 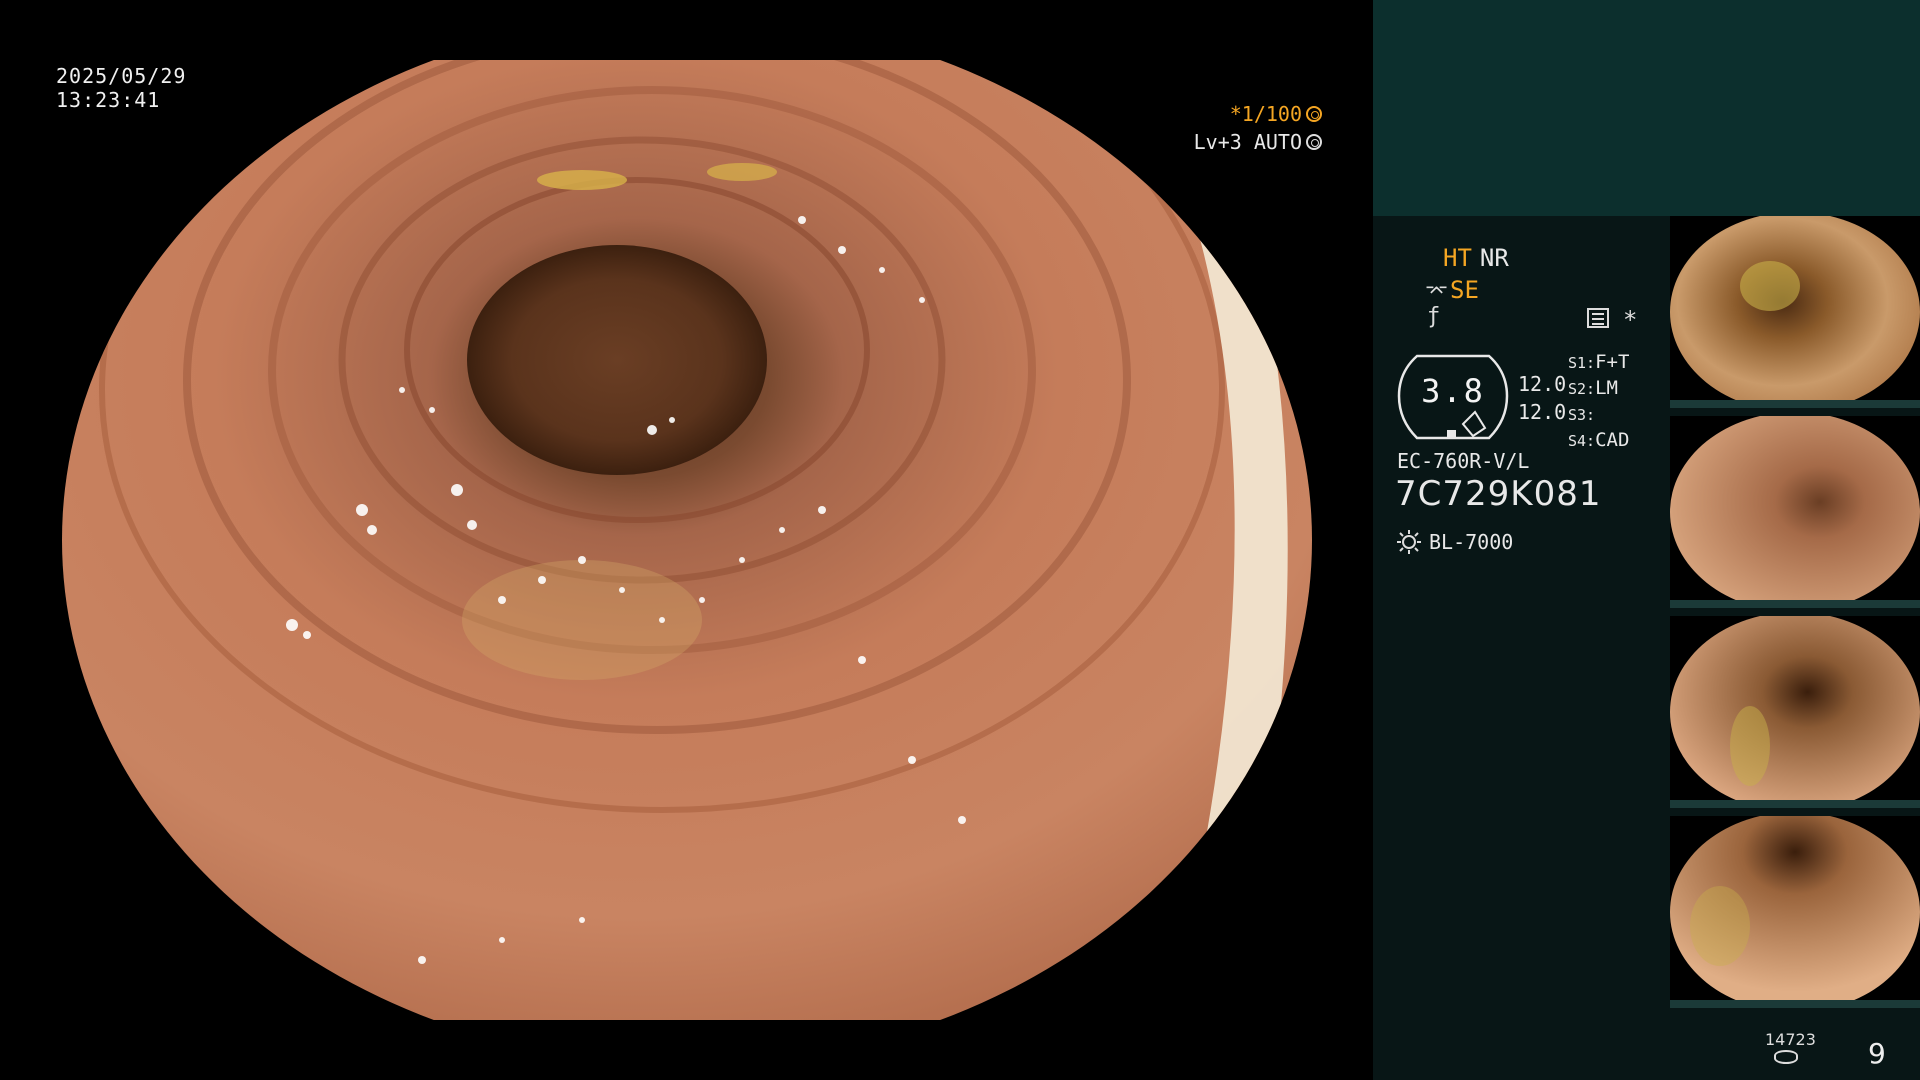 What do you see at coordinates (1598, 318) in the screenshot?
I see `menu-icon` at bounding box center [1598, 318].